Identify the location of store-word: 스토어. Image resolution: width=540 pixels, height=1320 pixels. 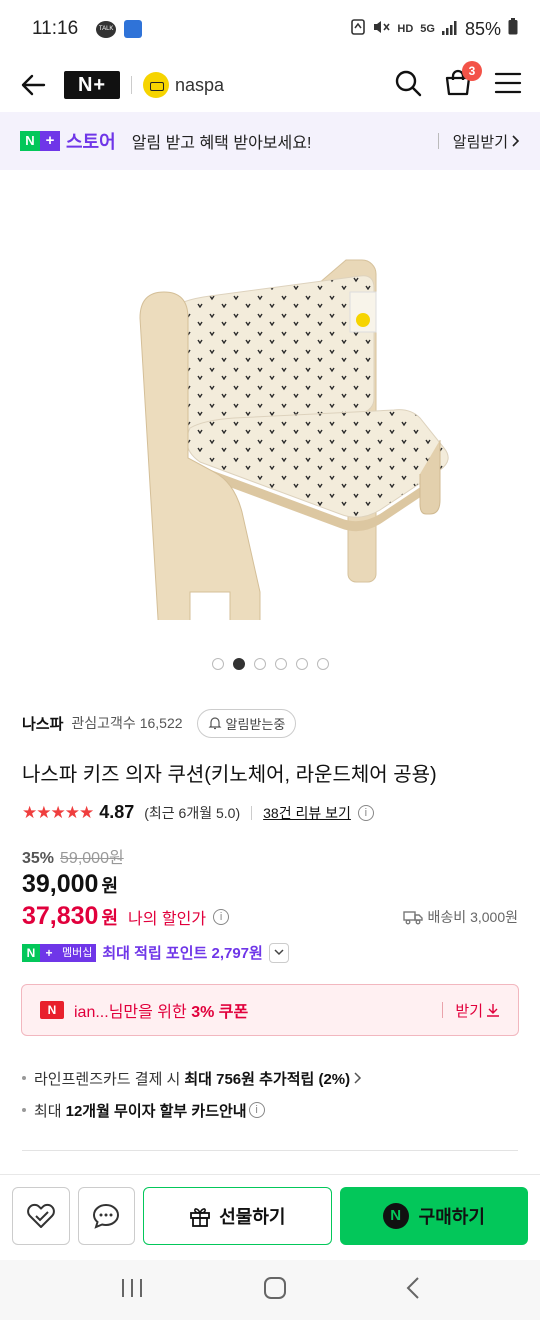
(91, 142).